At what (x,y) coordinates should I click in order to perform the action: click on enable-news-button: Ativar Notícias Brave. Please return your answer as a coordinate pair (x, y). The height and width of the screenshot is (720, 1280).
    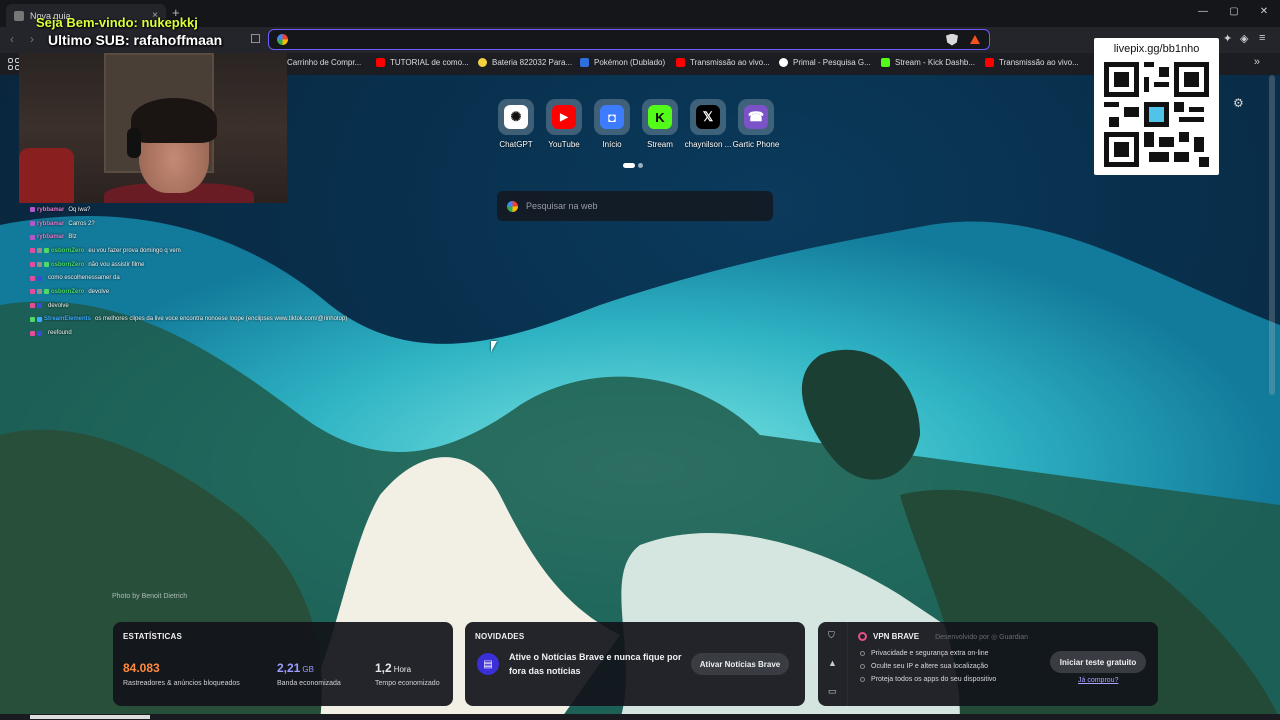
    Looking at the image, I should click on (740, 664).